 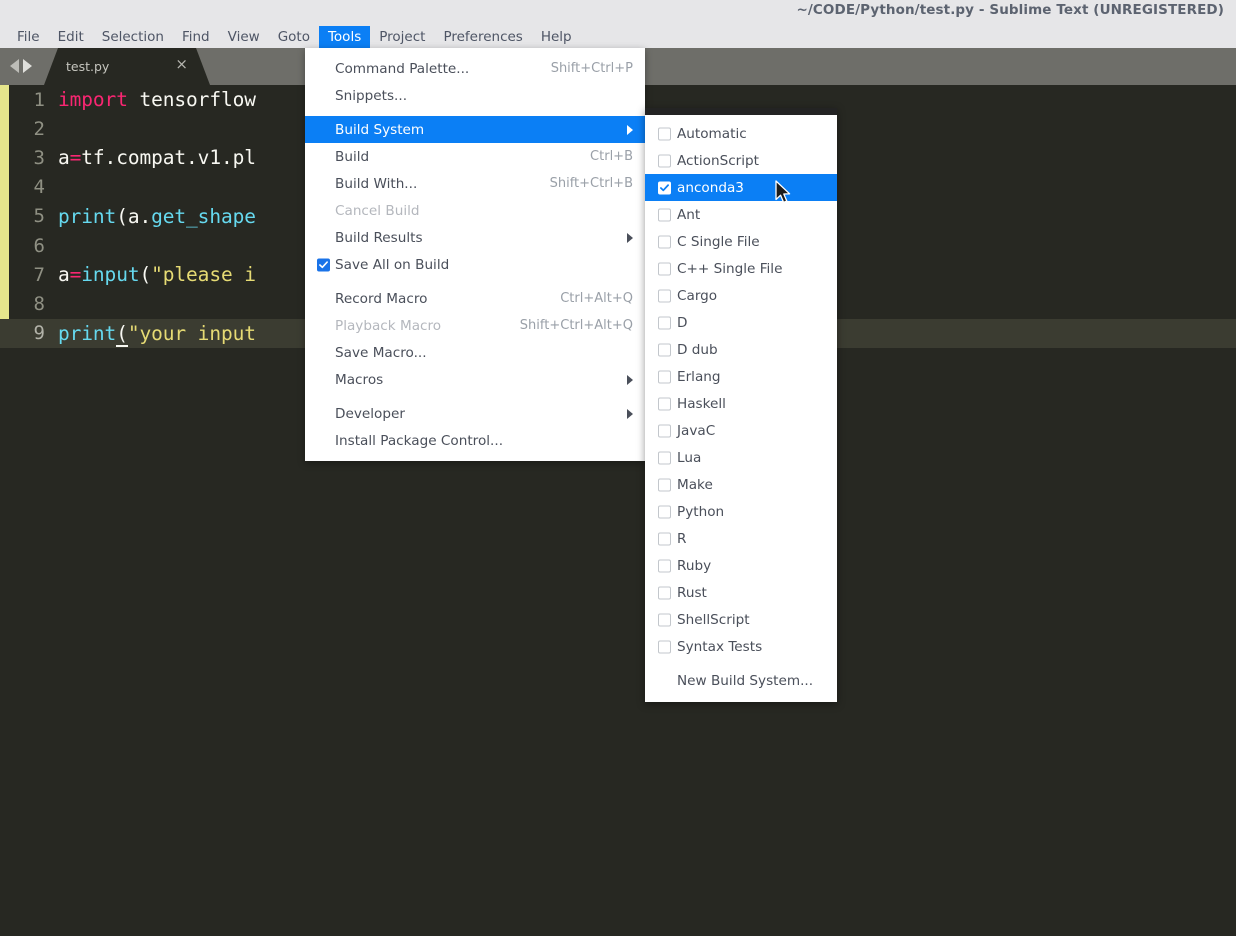 What do you see at coordinates (741, 646) in the screenshot?
I see `build-system-syntax-tests: Syntax Tests` at bounding box center [741, 646].